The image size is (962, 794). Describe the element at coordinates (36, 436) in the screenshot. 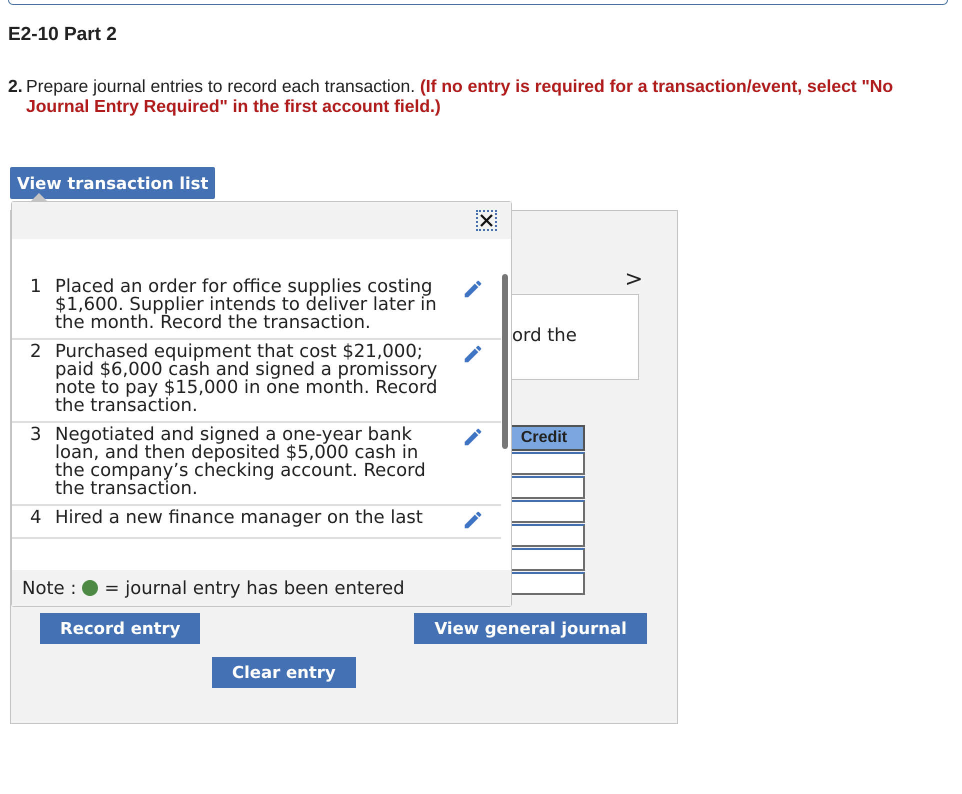

I see `transaction-number: 3` at that location.